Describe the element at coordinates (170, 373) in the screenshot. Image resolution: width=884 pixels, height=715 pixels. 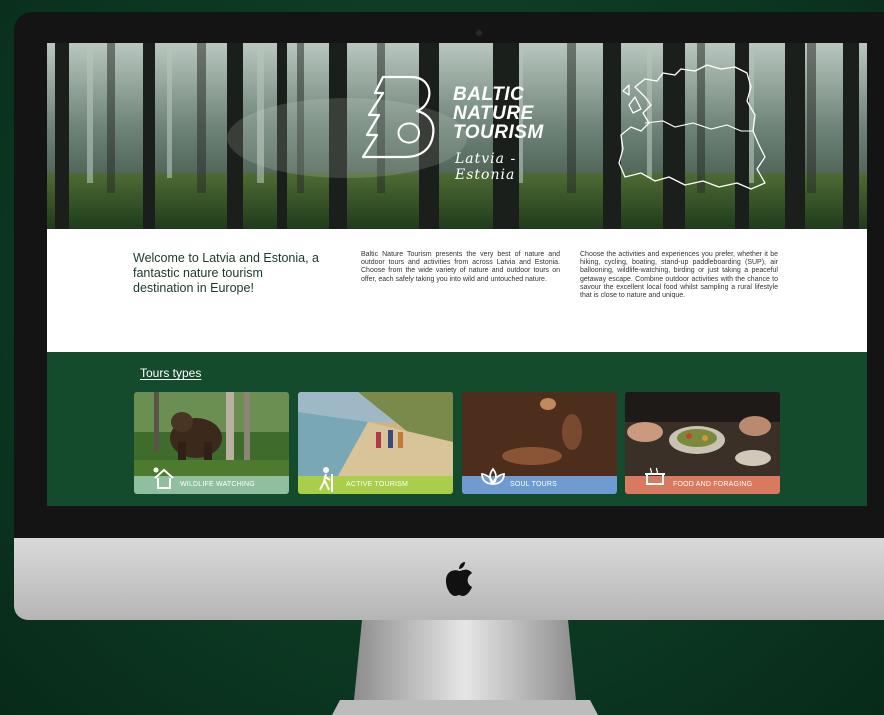
I see `tours-heading: Tours types` at that location.